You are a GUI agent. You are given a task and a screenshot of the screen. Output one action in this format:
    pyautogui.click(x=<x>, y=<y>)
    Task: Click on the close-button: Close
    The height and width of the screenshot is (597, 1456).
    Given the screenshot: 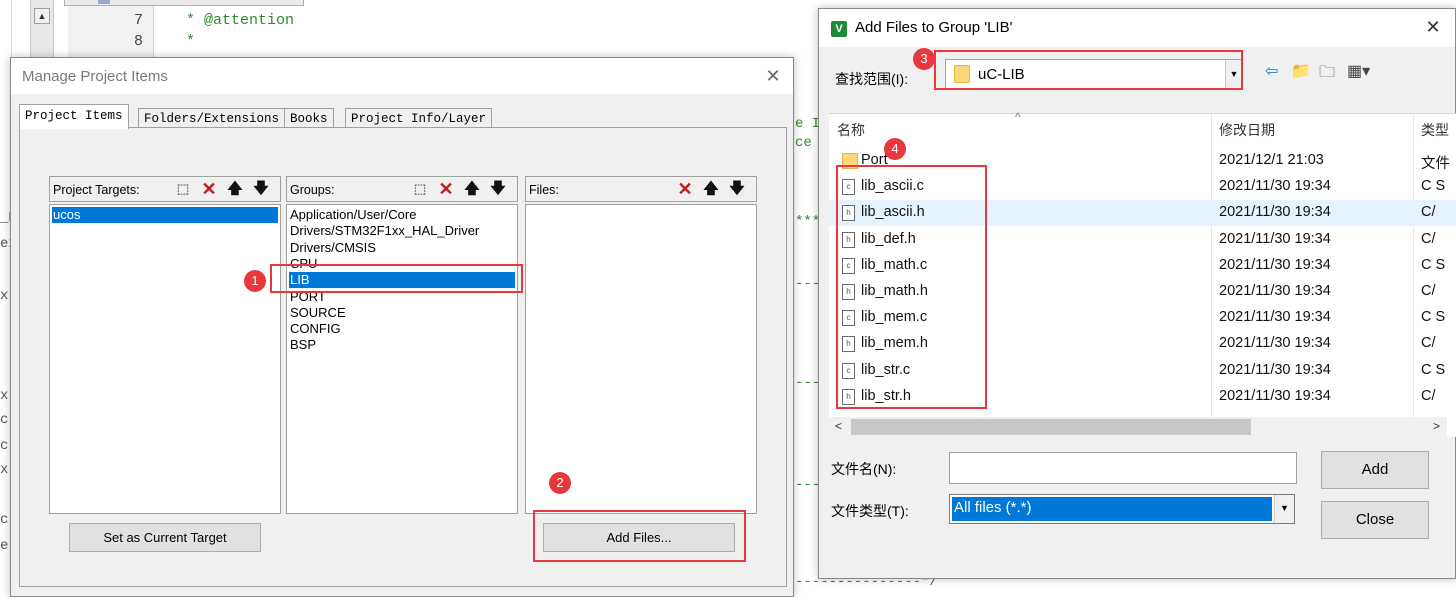 What is the action you would take?
    pyautogui.click(x=1375, y=520)
    